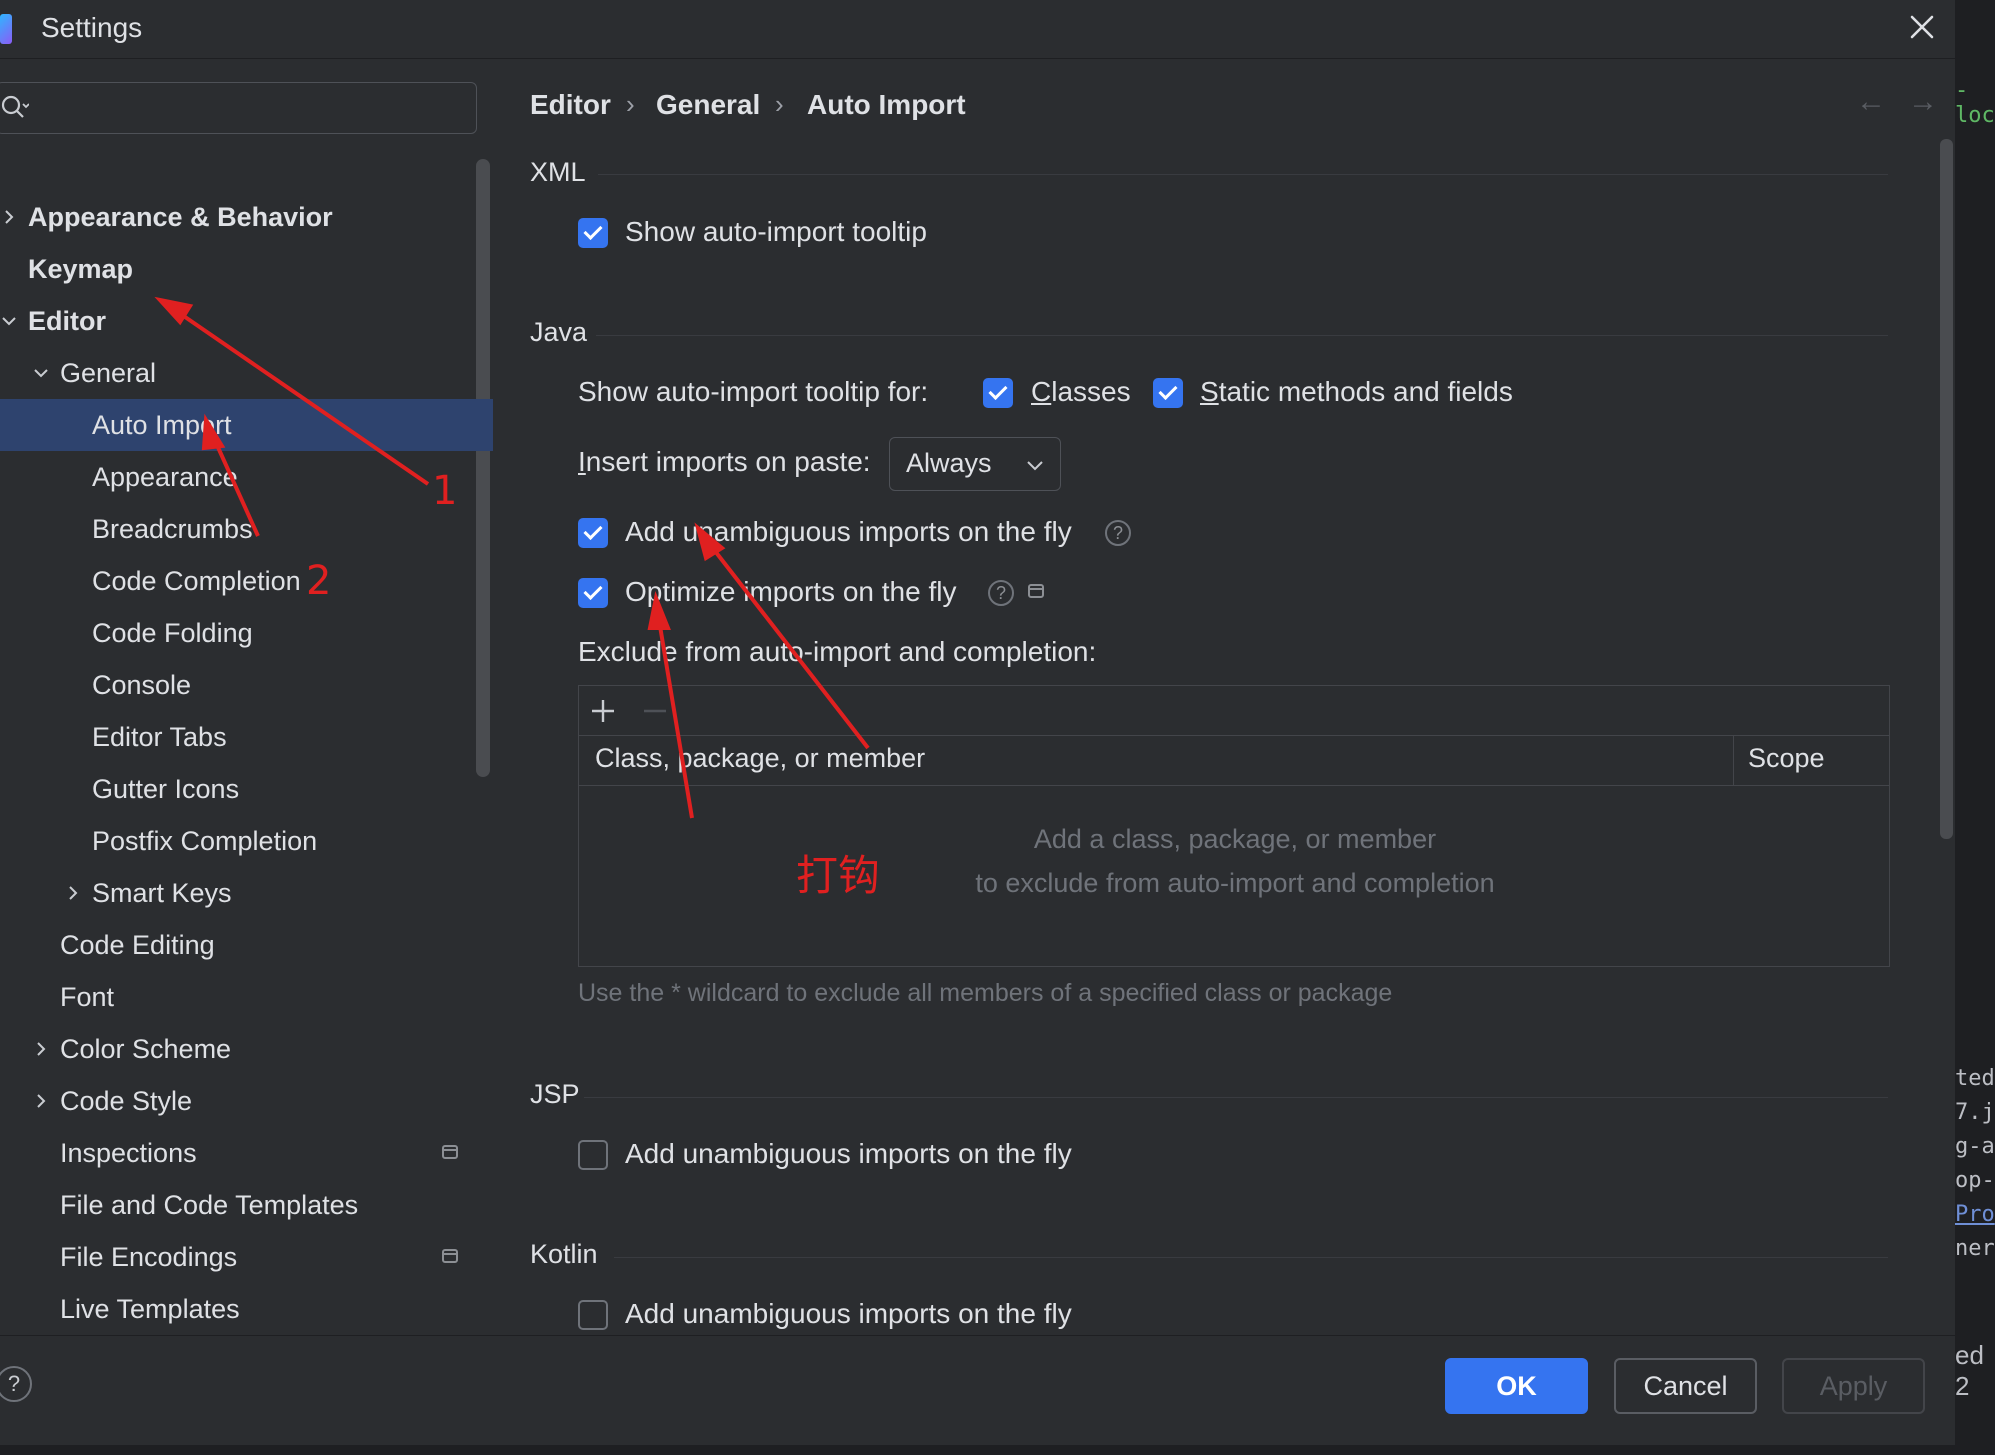 The image size is (1995, 1455). What do you see at coordinates (1975, 1078) in the screenshot?
I see `background-editor-text: ted` at bounding box center [1975, 1078].